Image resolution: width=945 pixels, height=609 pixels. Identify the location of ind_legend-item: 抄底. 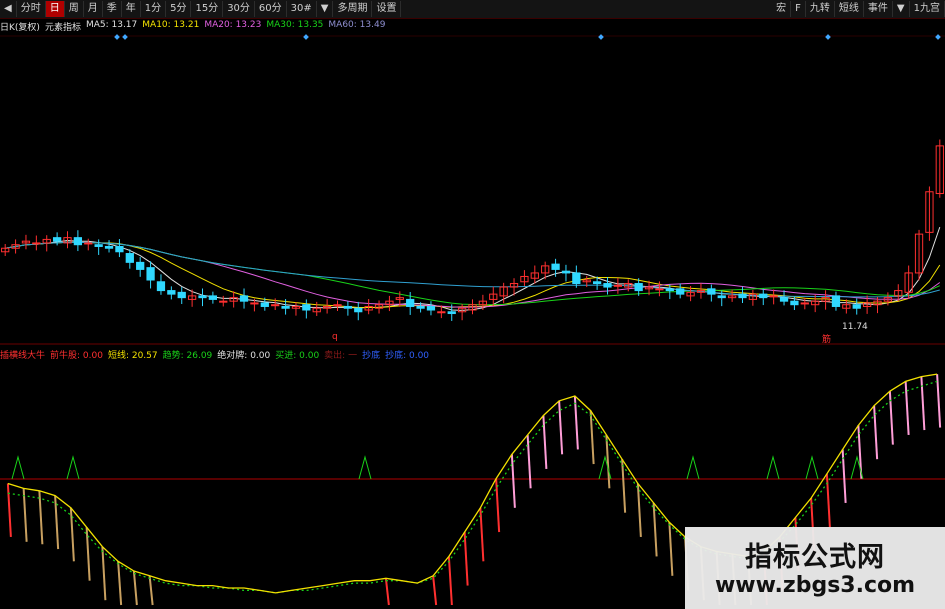
(371, 356).